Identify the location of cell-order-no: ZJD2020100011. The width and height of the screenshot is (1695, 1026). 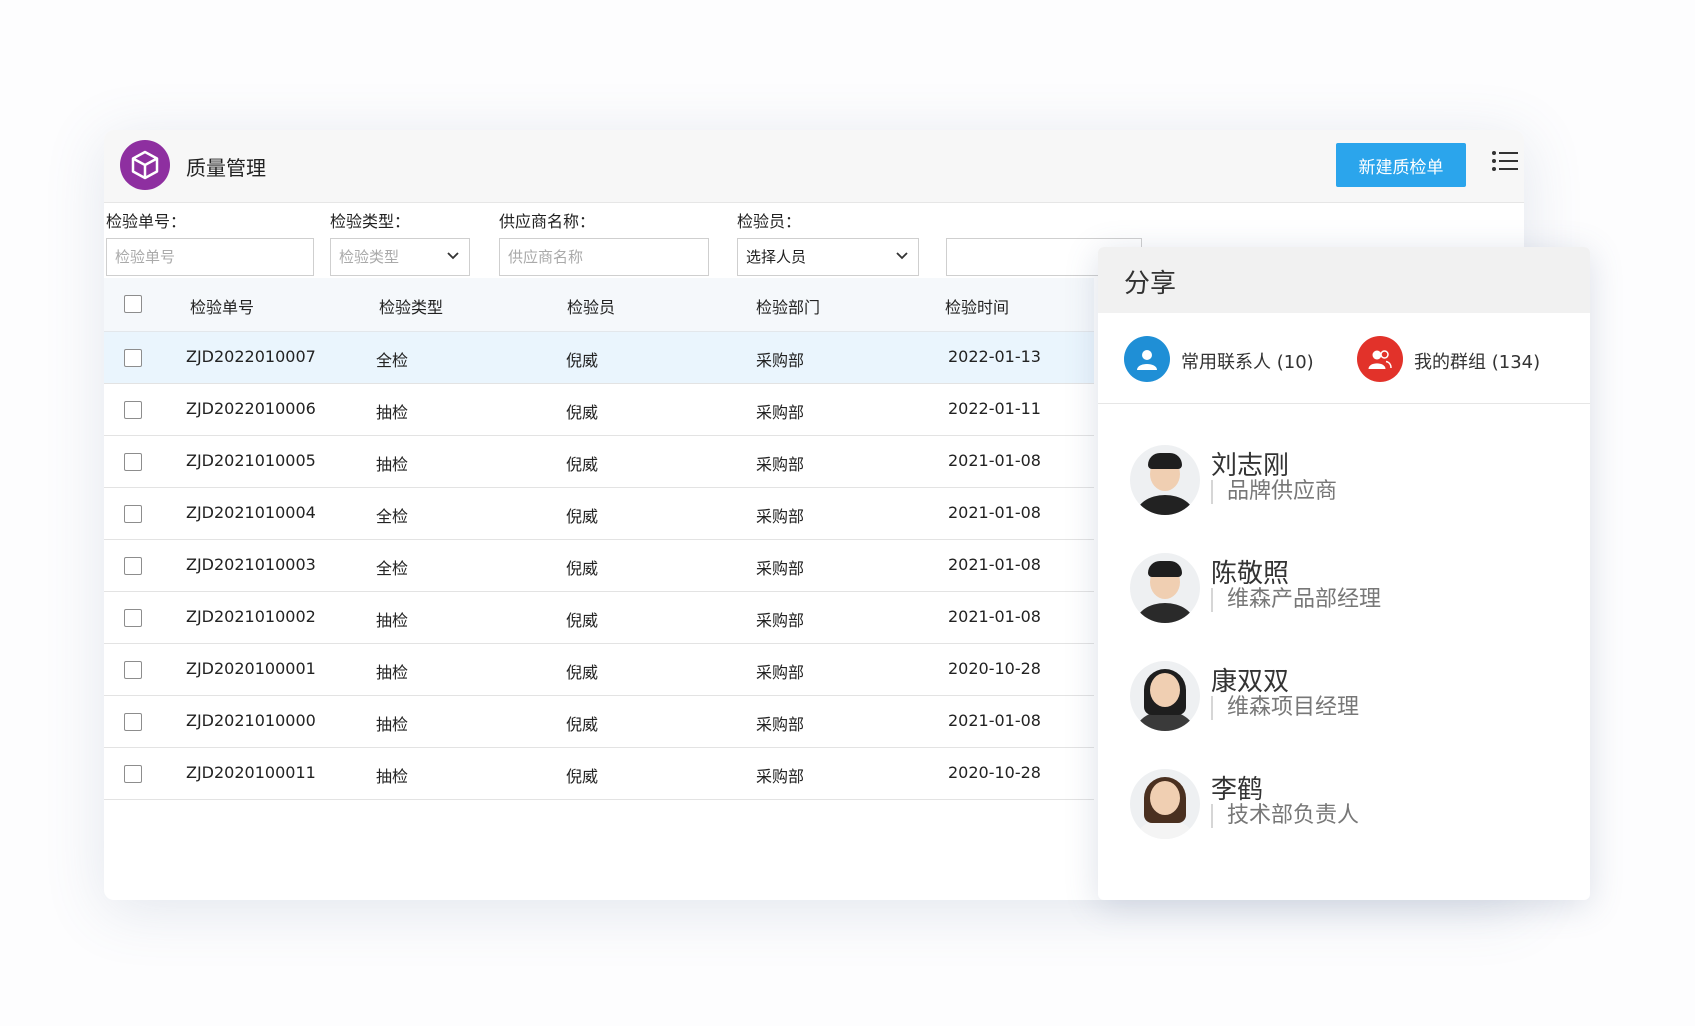
(251, 772).